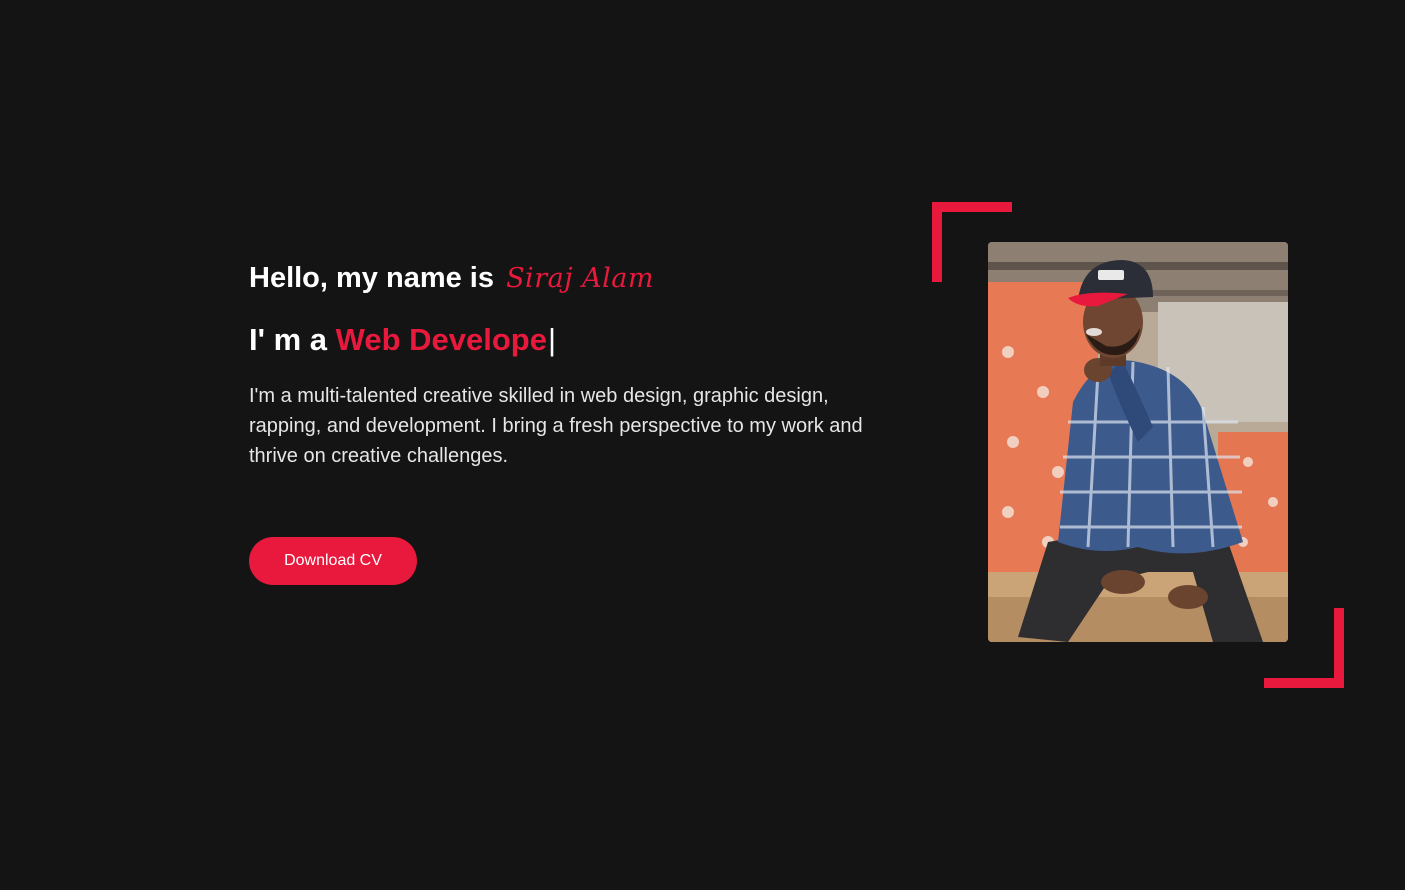 The image size is (1405, 890). What do you see at coordinates (1304, 683) in the screenshot?
I see `frame-corner-bottom-right` at bounding box center [1304, 683].